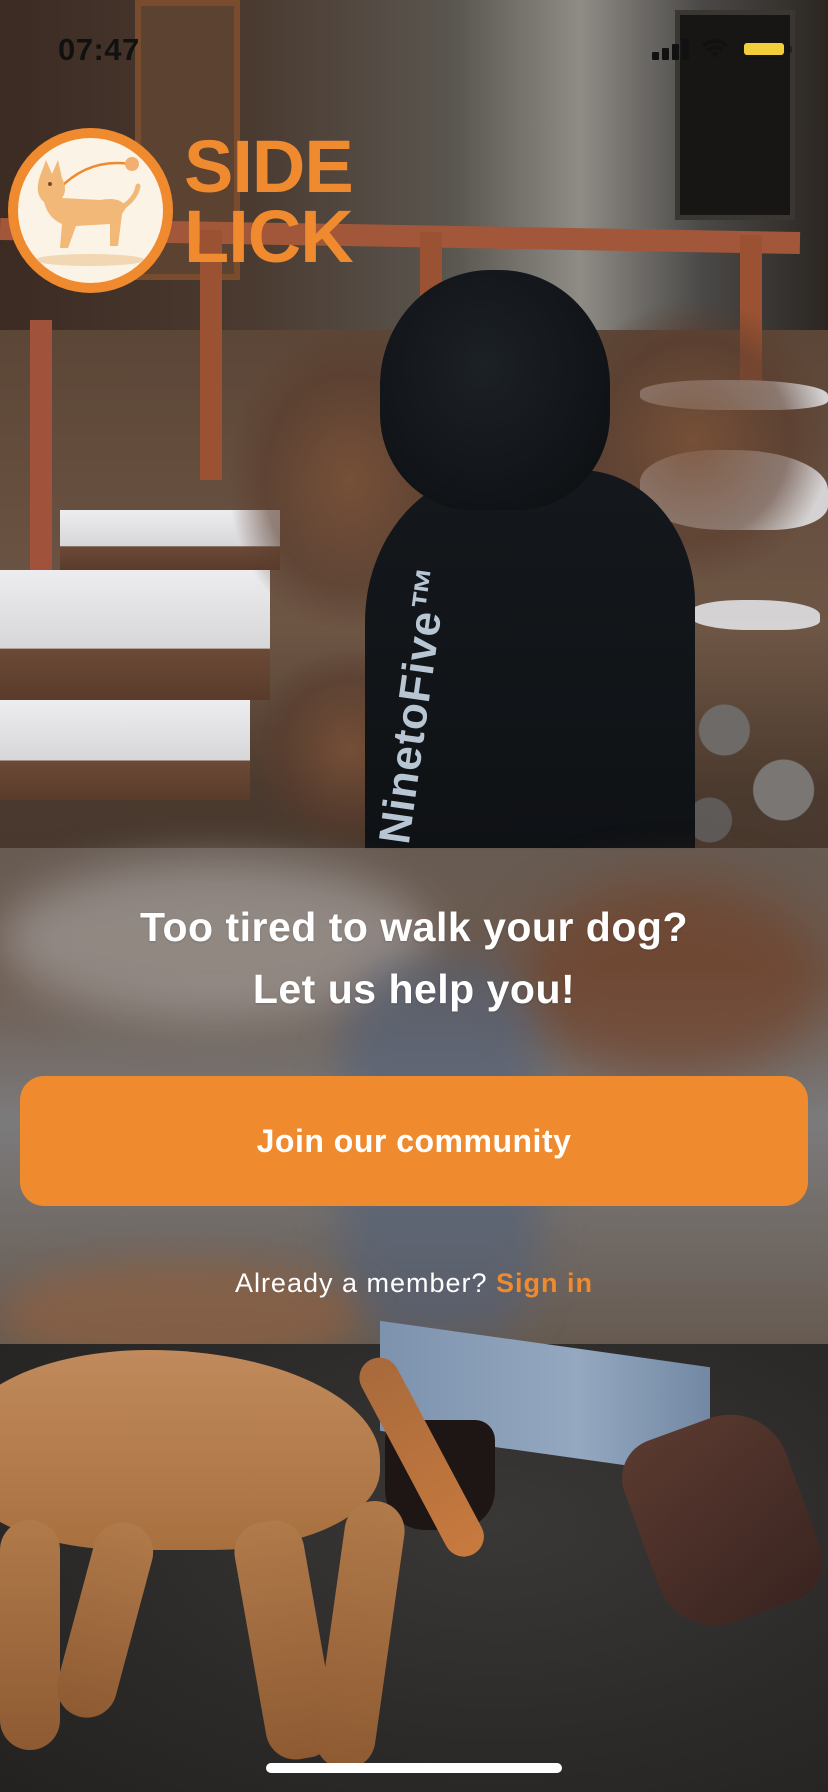  What do you see at coordinates (90, 210) in the screenshot?
I see `dog-on-leash-icon` at bounding box center [90, 210].